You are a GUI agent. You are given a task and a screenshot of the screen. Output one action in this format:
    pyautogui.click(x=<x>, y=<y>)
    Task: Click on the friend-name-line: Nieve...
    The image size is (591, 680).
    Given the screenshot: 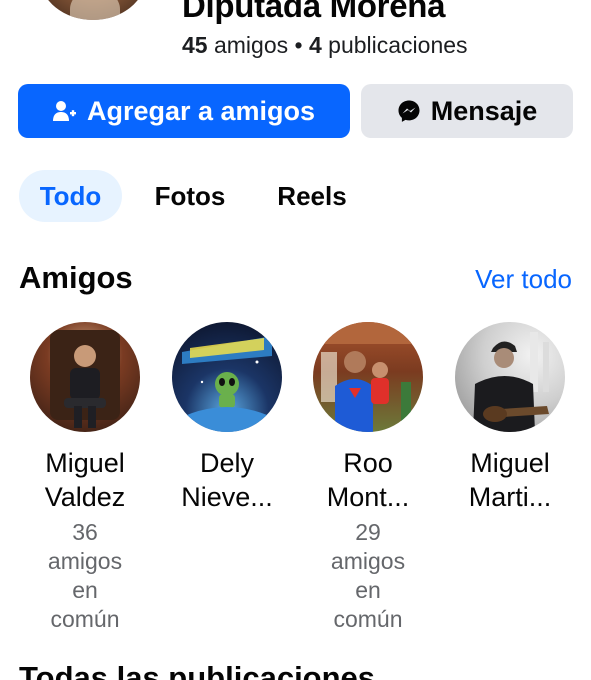 What is the action you would take?
    pyautogui.click(x=227, y=497)
    